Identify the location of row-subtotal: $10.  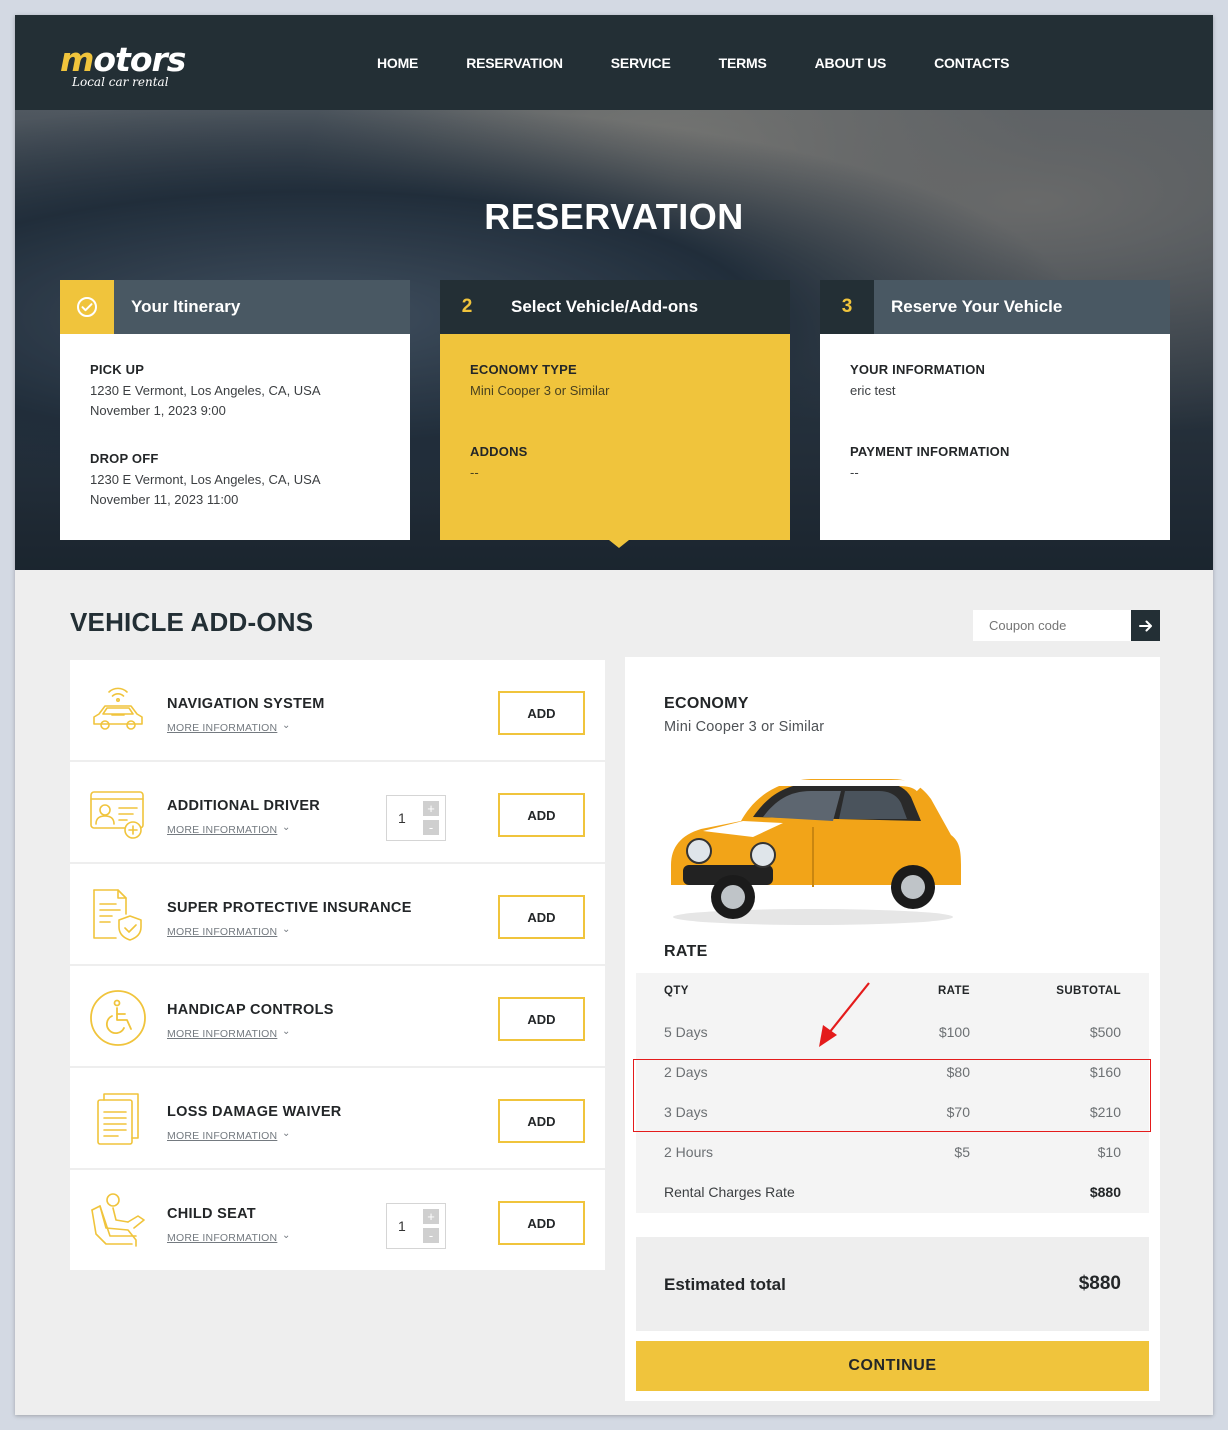
(1109, 1152).